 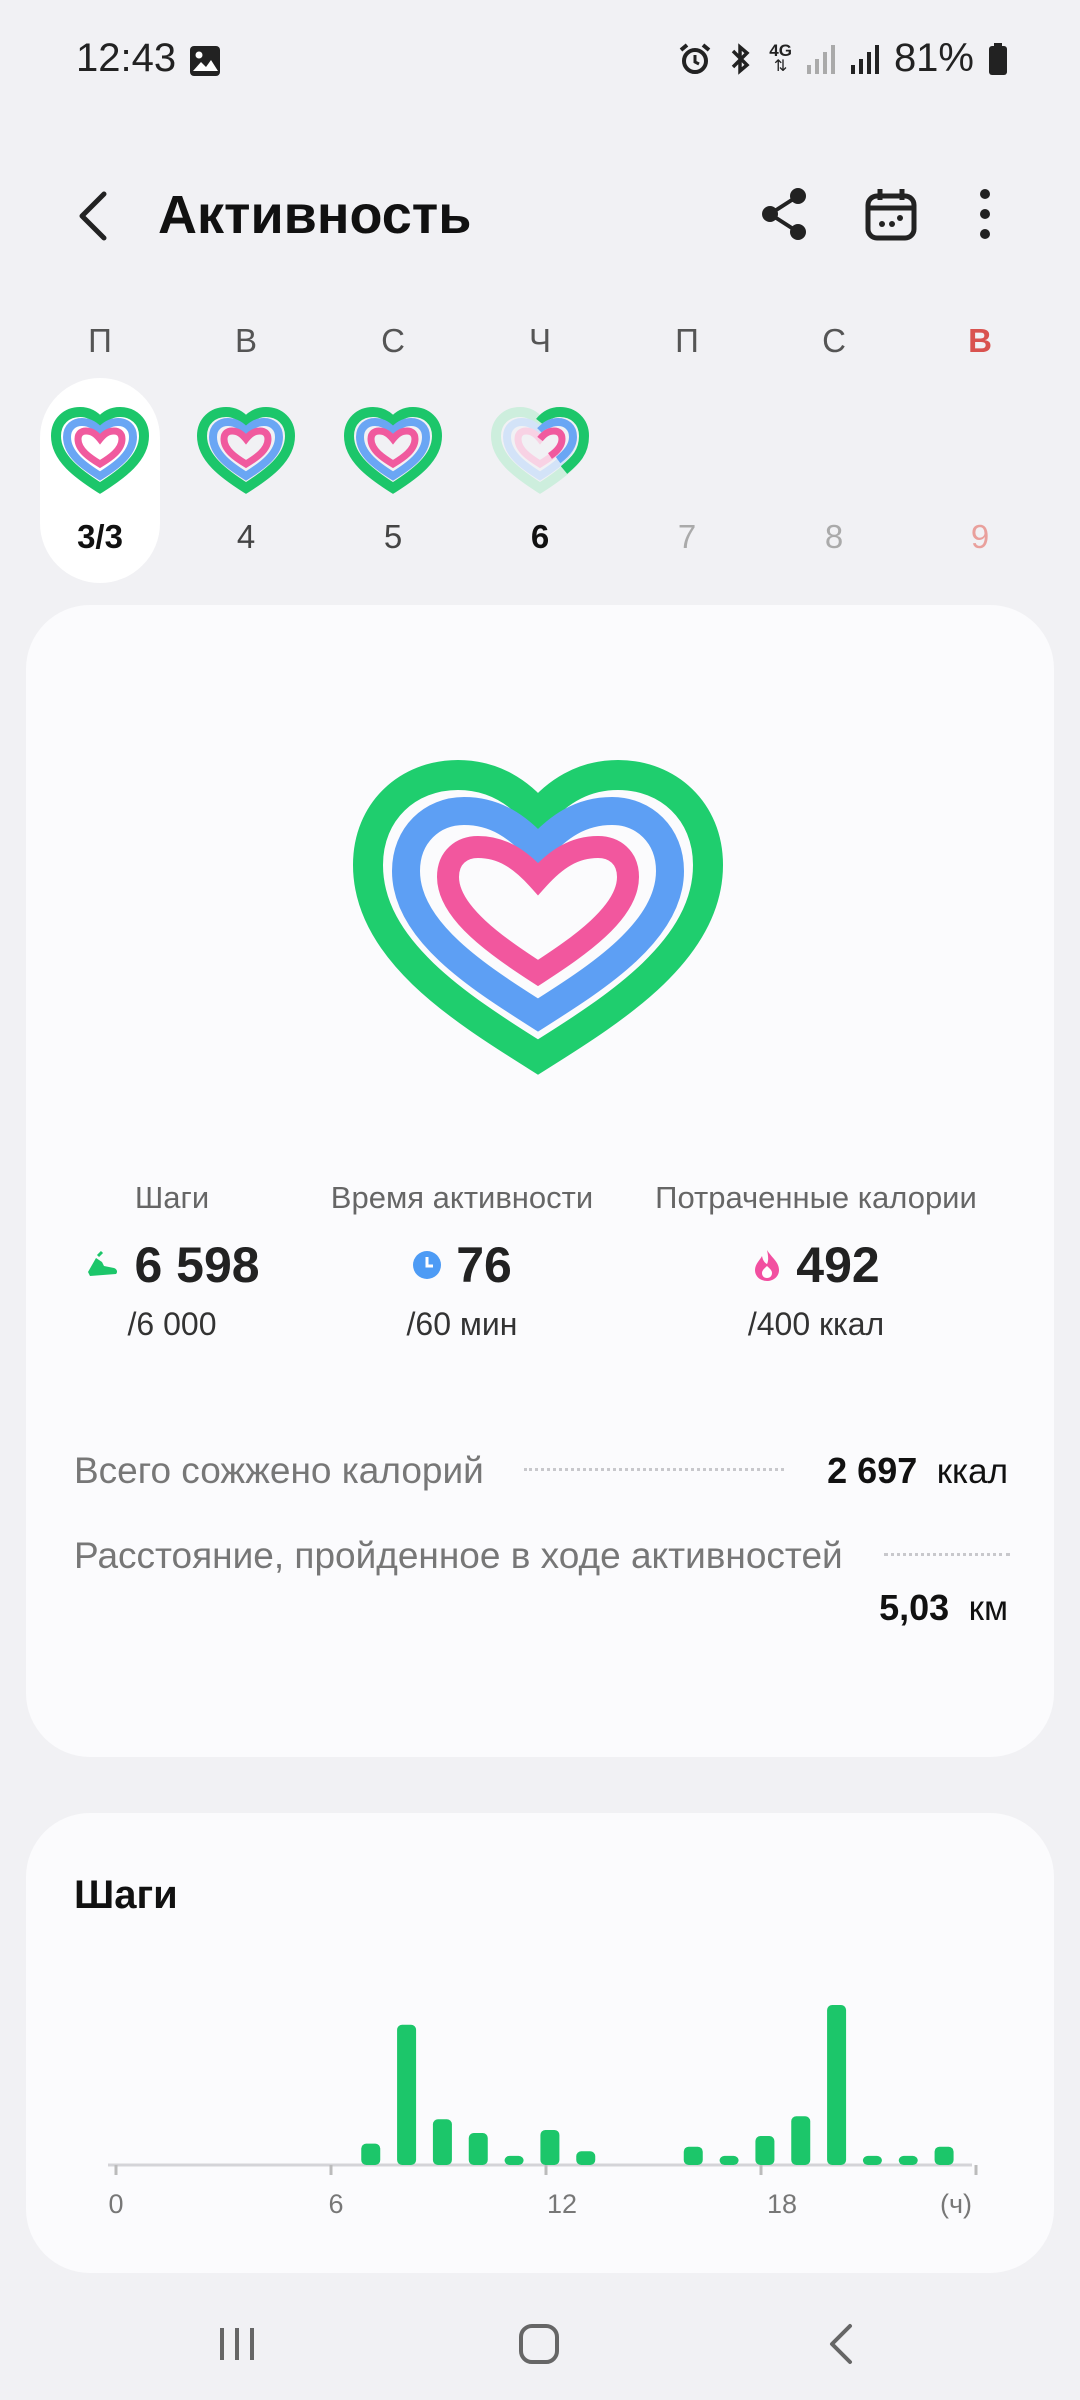 What do you see at coordinates (816, 1197) in the screenshot?
I see `metric-label: Потраченные калории` at bounding box center [816, 1197].